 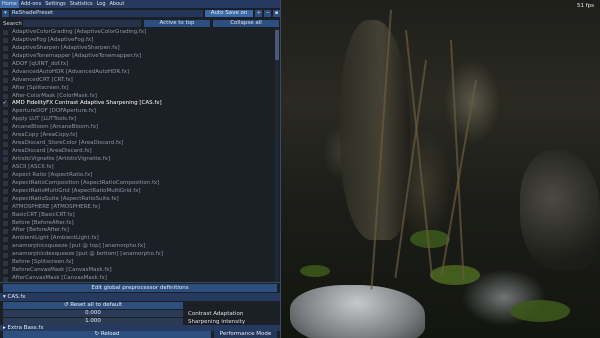 I want to click on contrast-adaptation-slider: 0.000, so click(x=93, y=313).